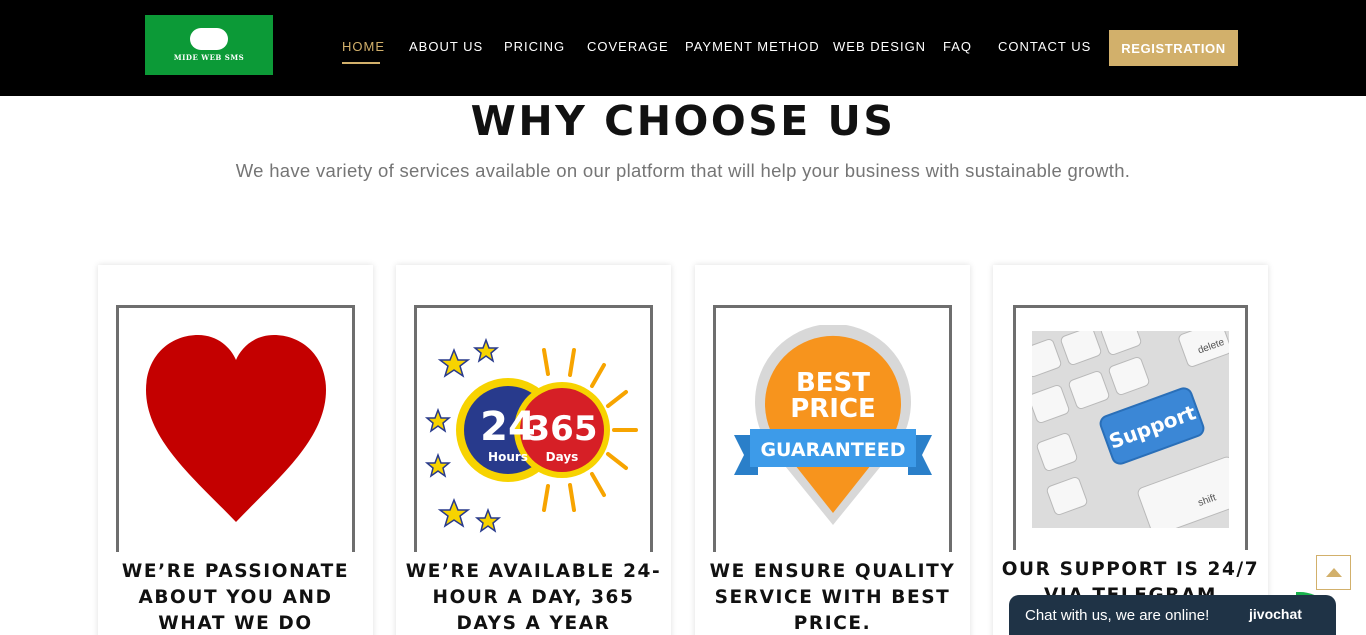  Describe the element at coordinates (879, 47) in the screenshot. I see `nav-item-web-design: WEB DESIGN` at that location.